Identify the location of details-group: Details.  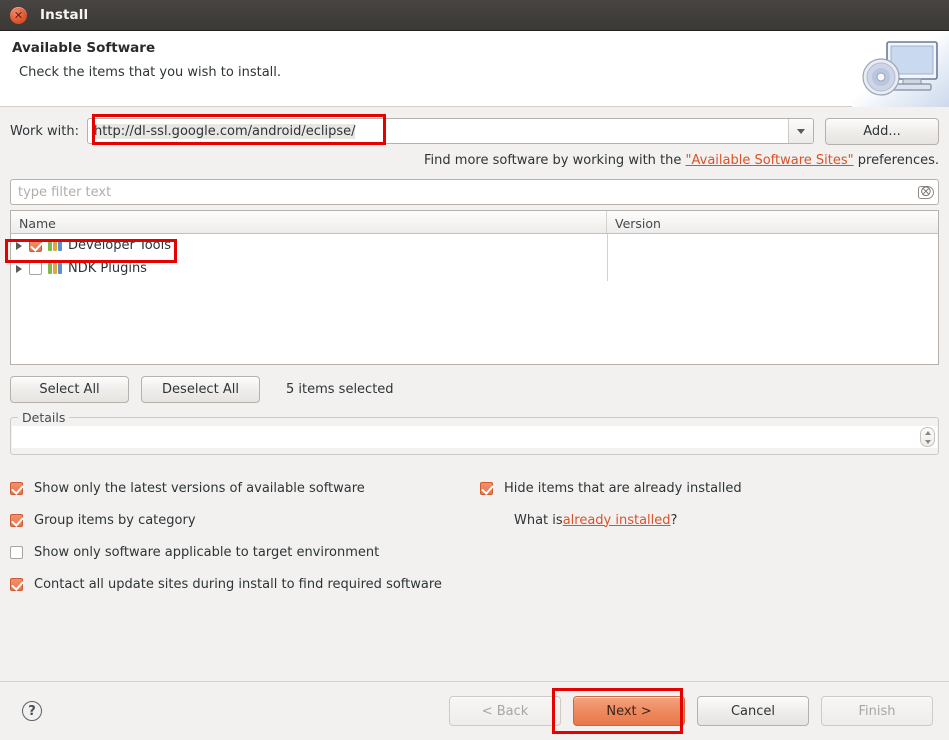
(474, 432).